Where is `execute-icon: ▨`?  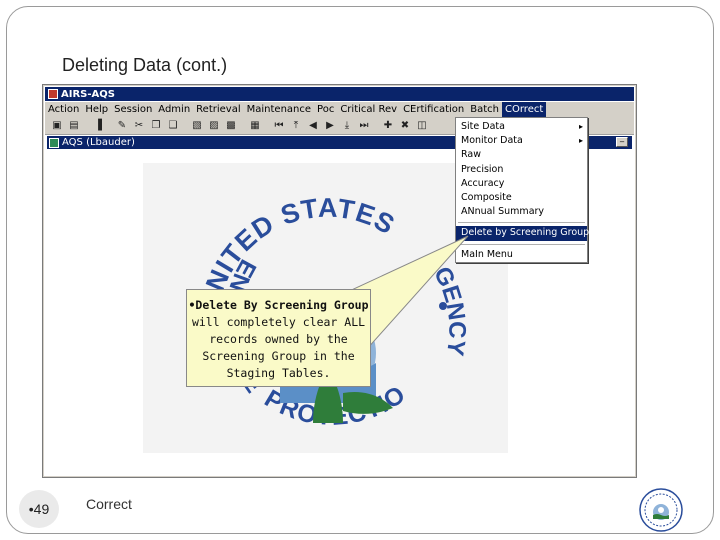
execute-icon: ▨ is located at coordinates (214, 125).